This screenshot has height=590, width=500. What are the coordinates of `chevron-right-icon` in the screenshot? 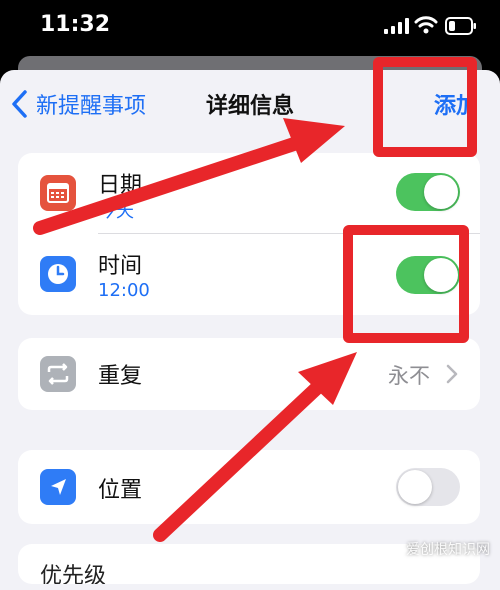 It's located at (452, 374).